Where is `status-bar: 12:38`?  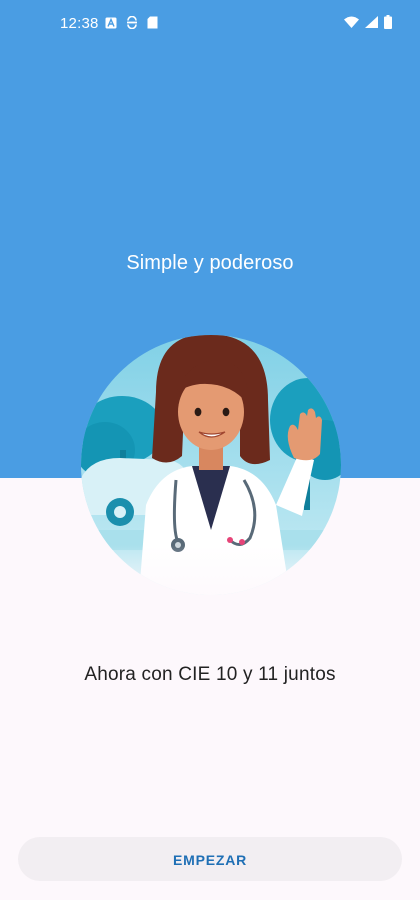
status-bar: 12:38 is located at coordinates (210, 23).